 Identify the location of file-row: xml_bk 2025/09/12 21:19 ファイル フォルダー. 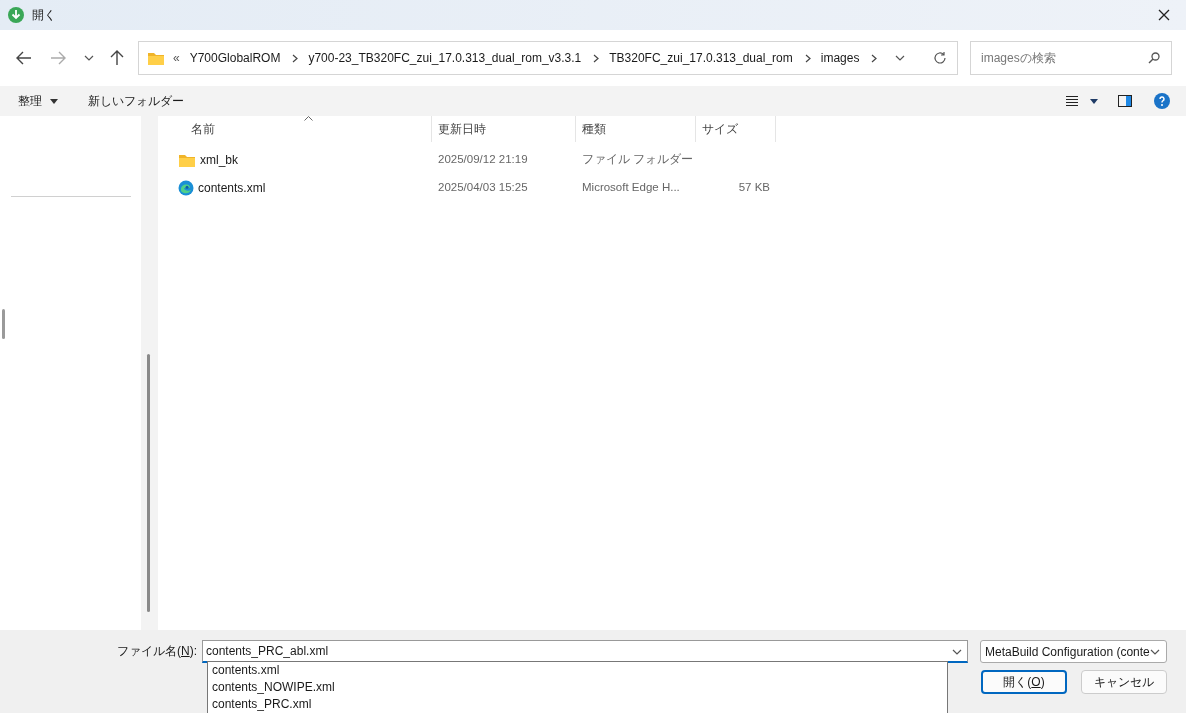
(672, 160).